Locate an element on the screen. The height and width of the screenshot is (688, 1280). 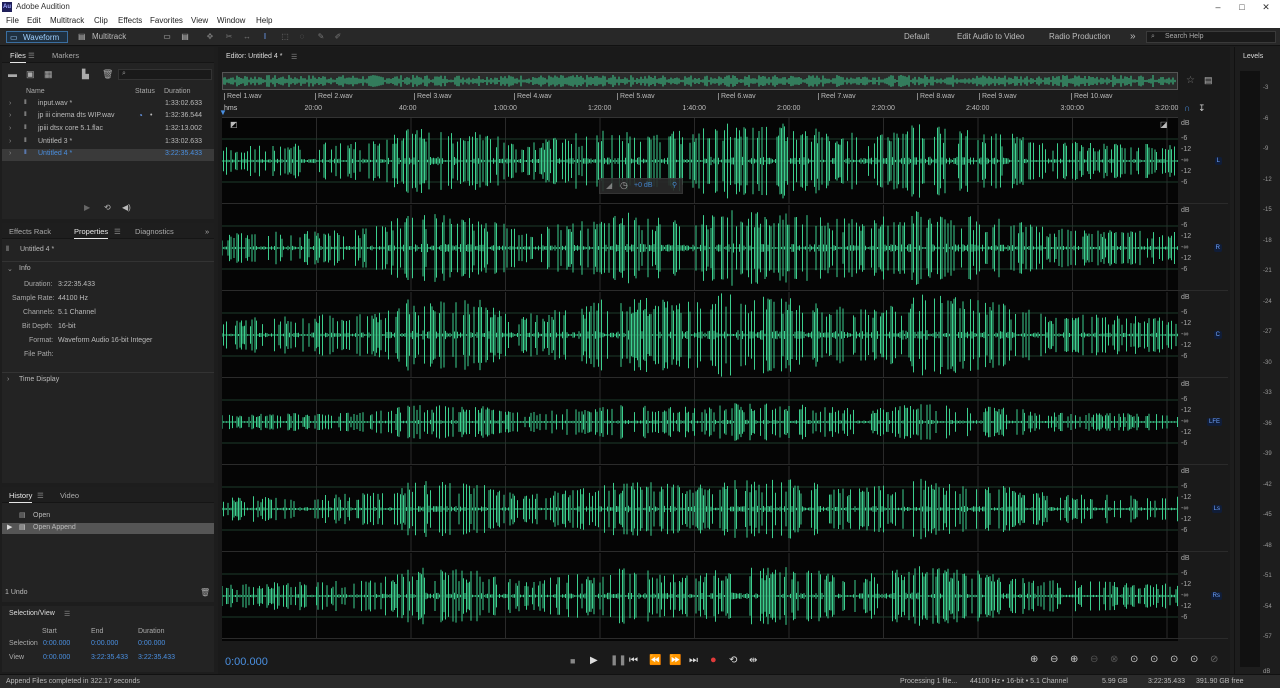
brush-tool-icon: ✎ is located at coordinates (321, 37).